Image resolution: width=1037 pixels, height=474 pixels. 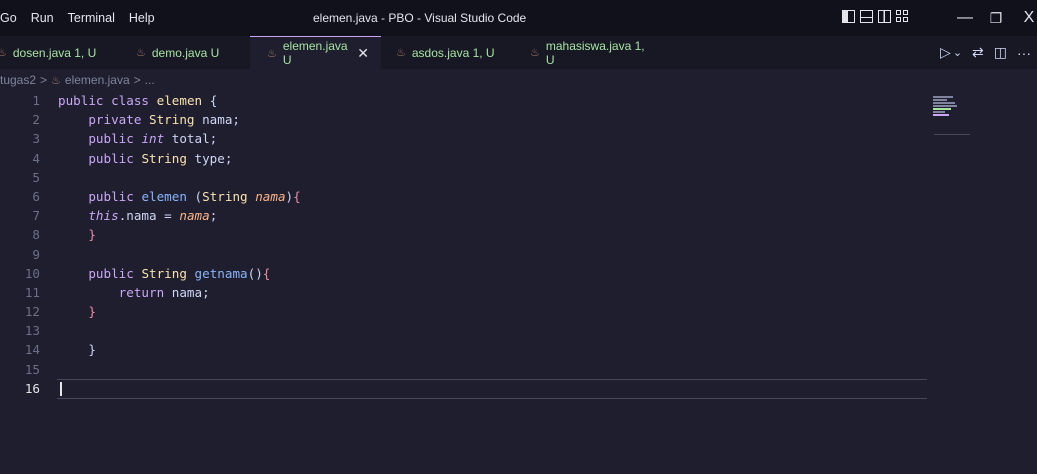 I want to click on toggle-secondary-sidebar-icon, so click(x=884, y=16).